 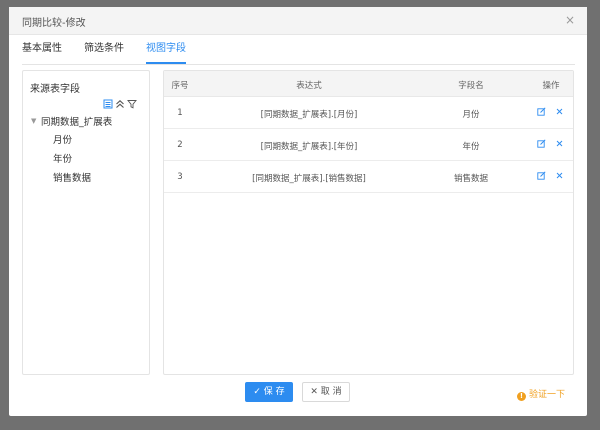 What do you see at coordinates (72, 177) in the screenshot?
I see `tree-node-sales-data: 销售数据` at bounding box center [72, 177].